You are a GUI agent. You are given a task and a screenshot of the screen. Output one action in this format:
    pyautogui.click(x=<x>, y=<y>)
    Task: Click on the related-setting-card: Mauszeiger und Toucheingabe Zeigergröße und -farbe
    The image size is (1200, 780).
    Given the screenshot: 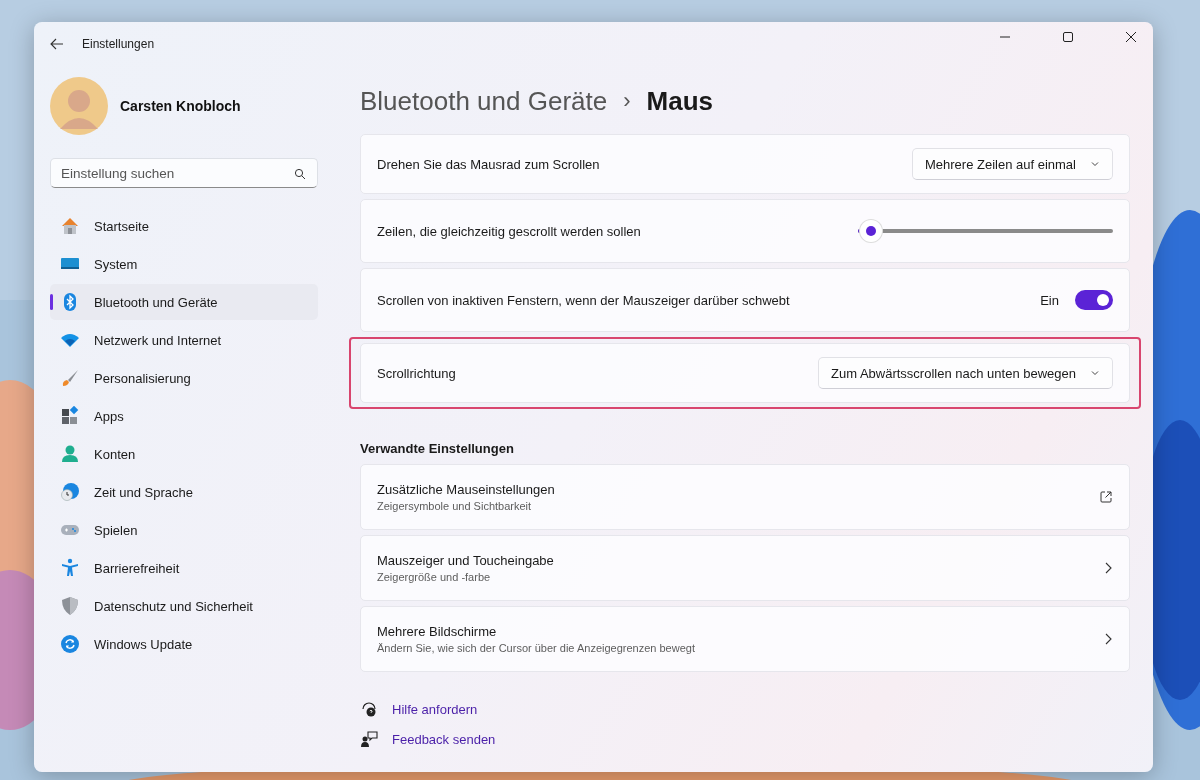 What is the action you would take?
    pyautogui.click(x=745, y=568)
    